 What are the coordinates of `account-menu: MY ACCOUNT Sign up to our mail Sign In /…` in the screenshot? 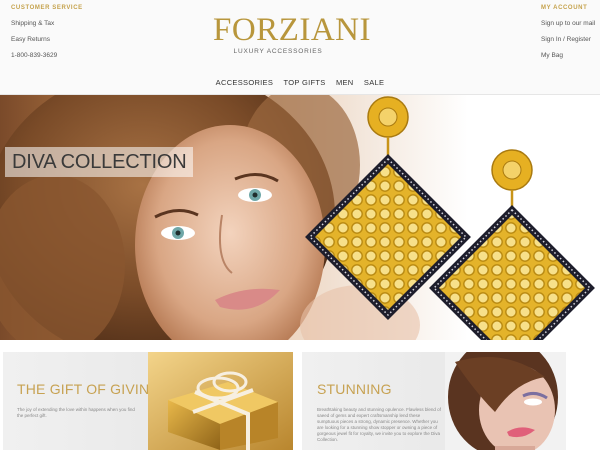 It's located at (568, 32).